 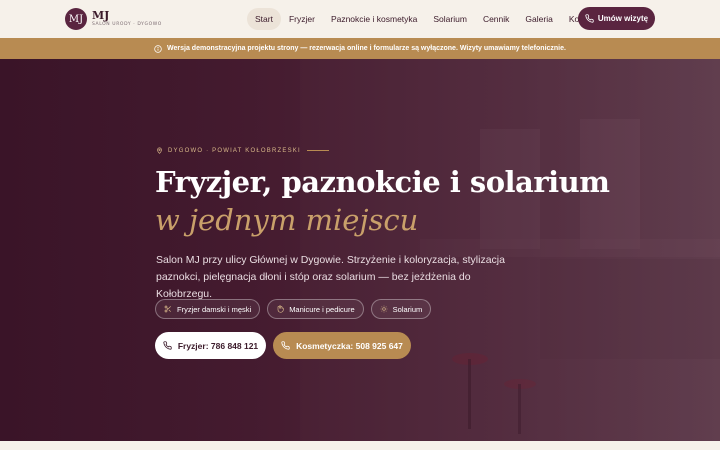 What do you see at coordinates (101, 16) in the screenshot?
I see `logo-name: MJ` at bounding box center [101, 16].